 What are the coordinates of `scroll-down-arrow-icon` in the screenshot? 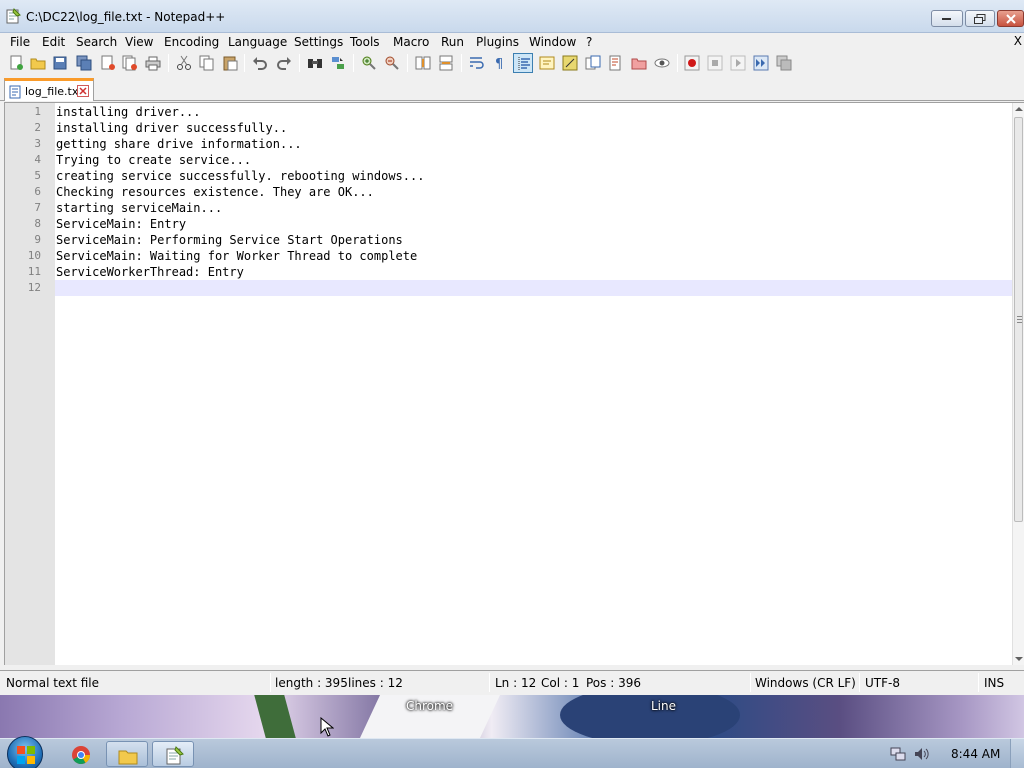 It's located at (1019, 659).